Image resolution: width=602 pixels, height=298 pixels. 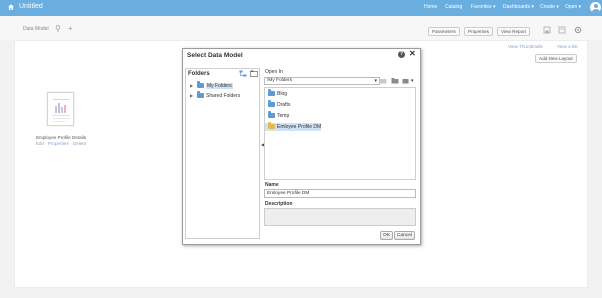 I want to click on tree-item-shared-folders: ▶ Shared Folders, so click(x=215, y=95).